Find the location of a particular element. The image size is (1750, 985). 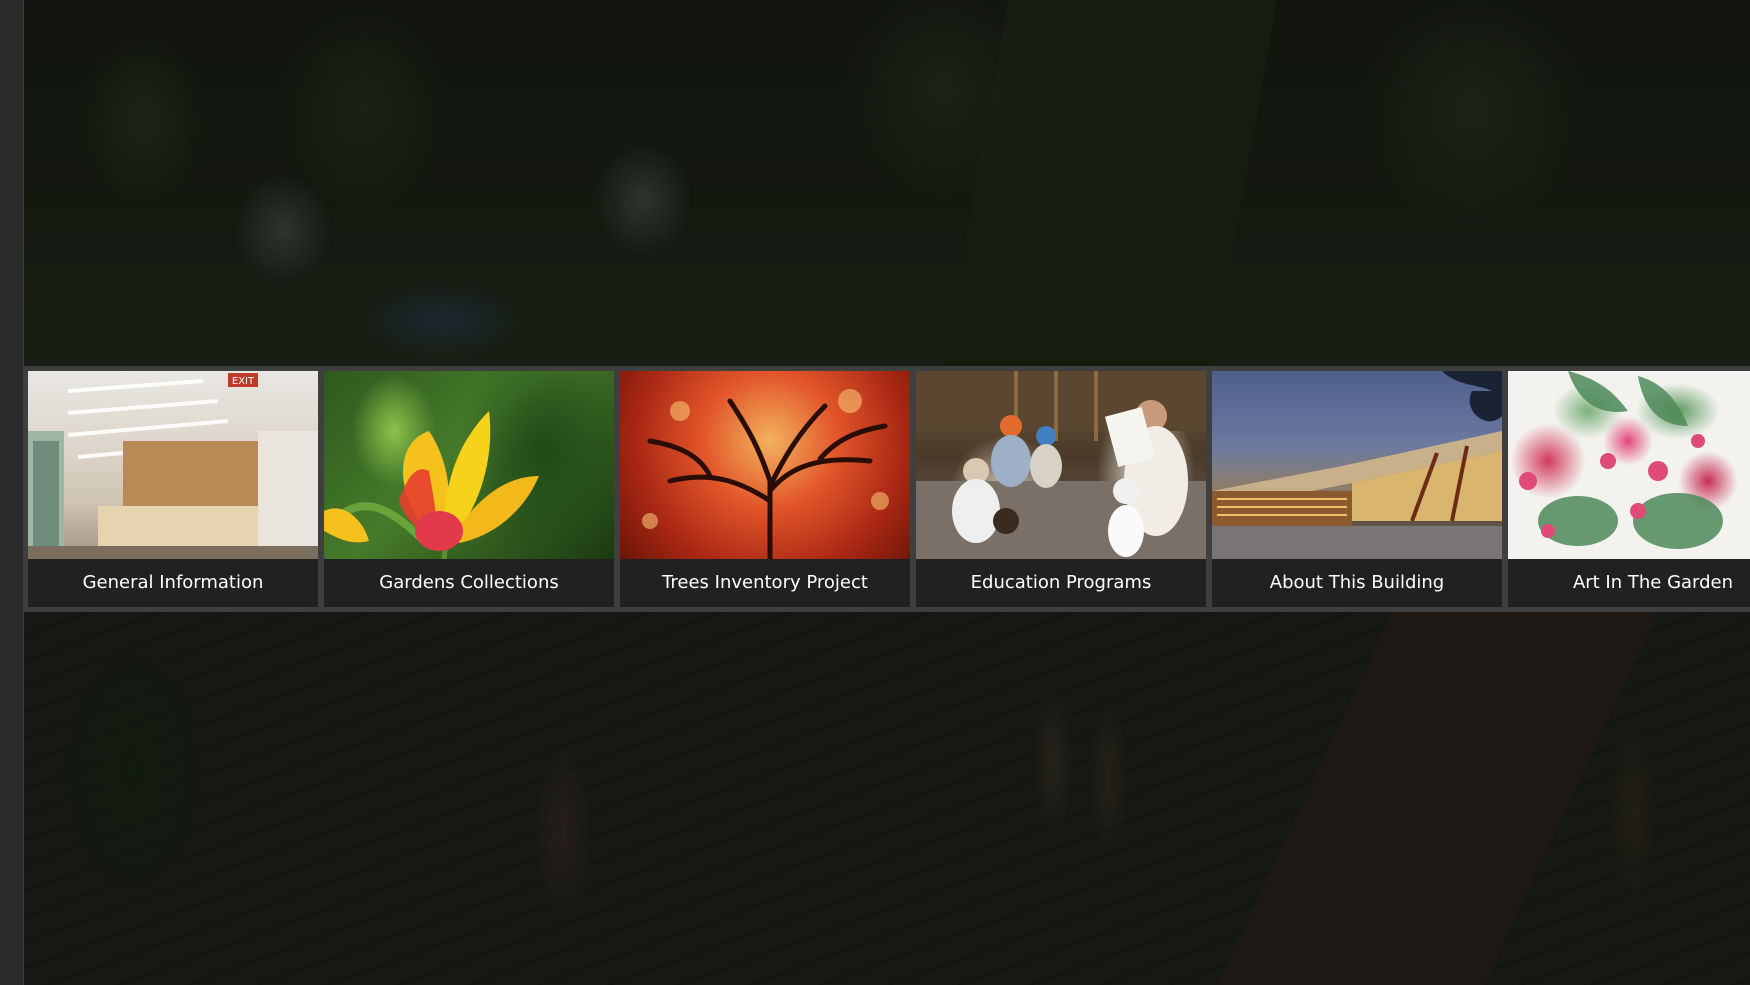

tile-caption: Art In The Garden is located at coordinates (1629, 583).